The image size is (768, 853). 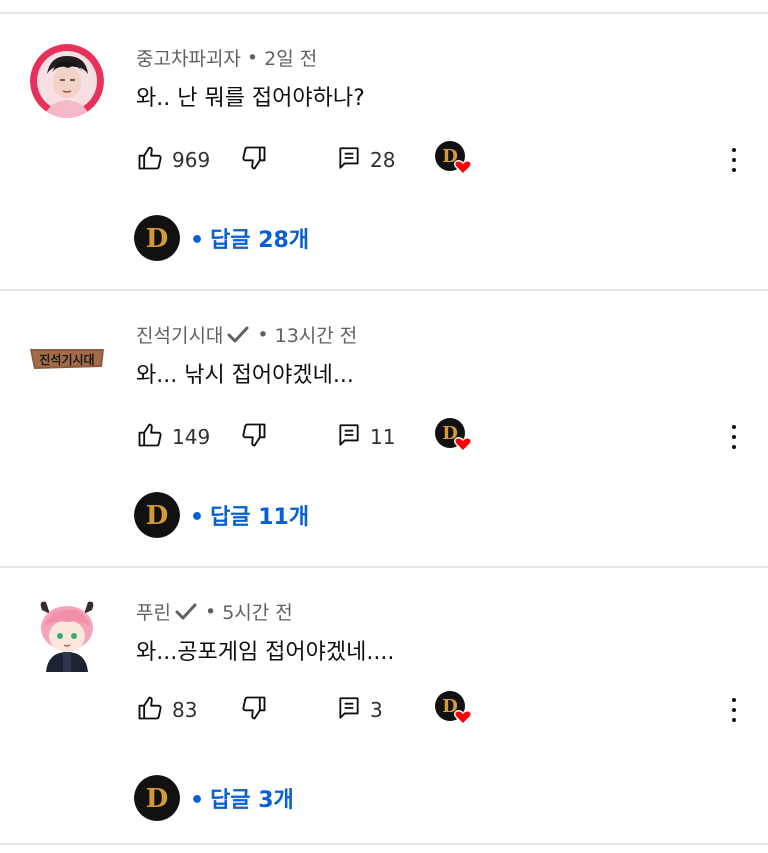 I want to click on reply-button: 28, so click(x=365, y=160).